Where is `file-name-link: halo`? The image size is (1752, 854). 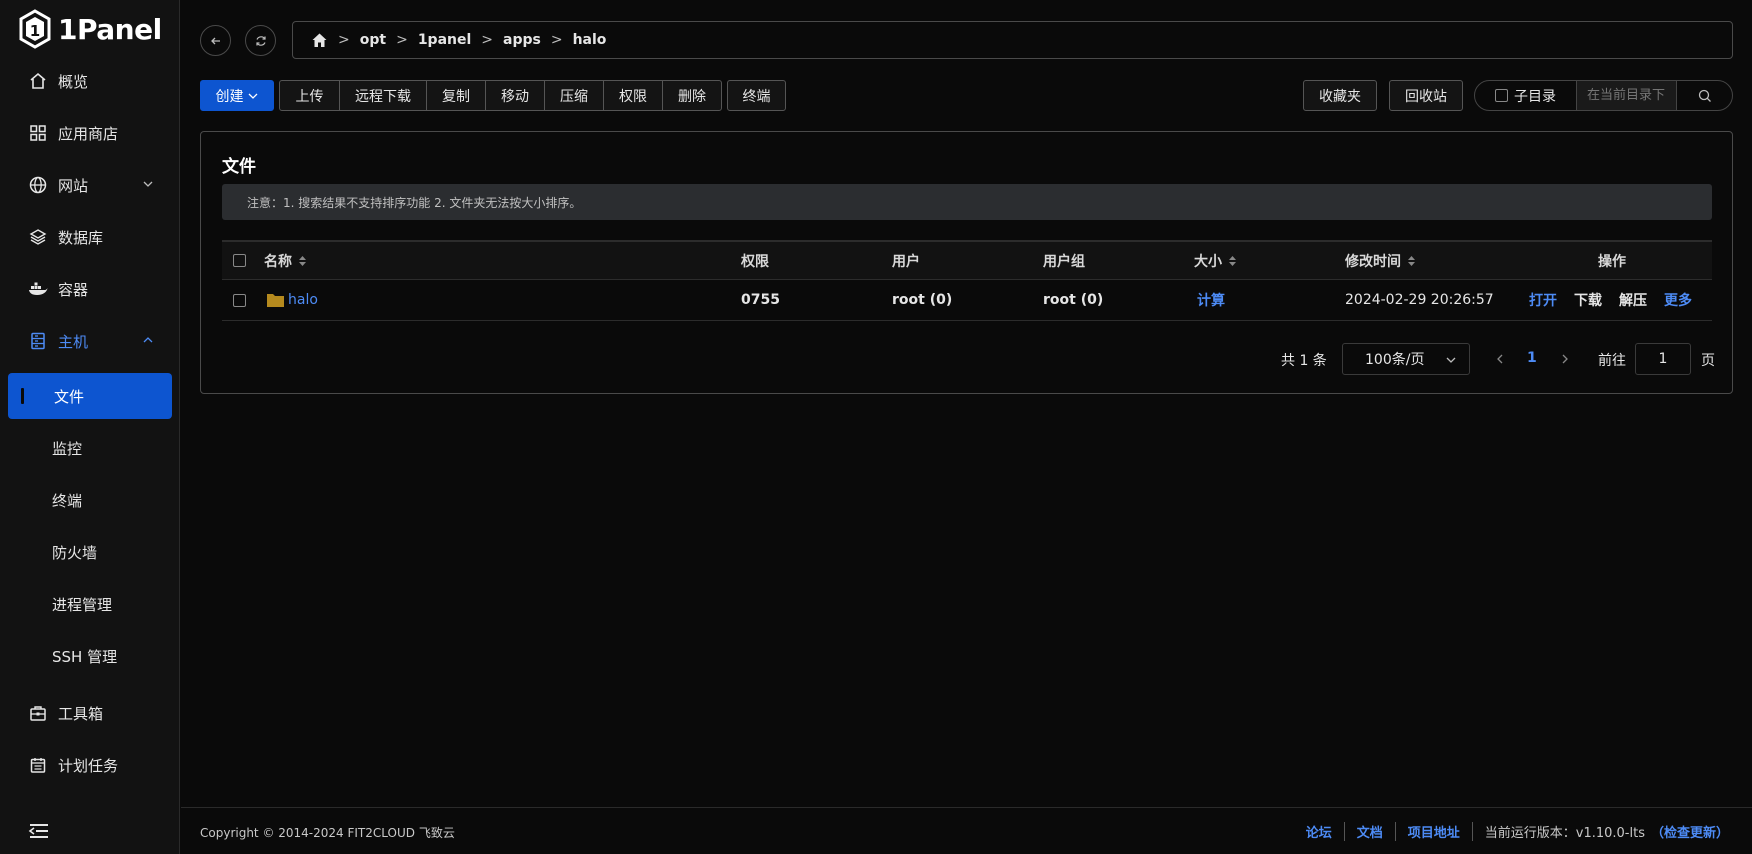
file-name-link: halo is located at coordinates (303, 300).